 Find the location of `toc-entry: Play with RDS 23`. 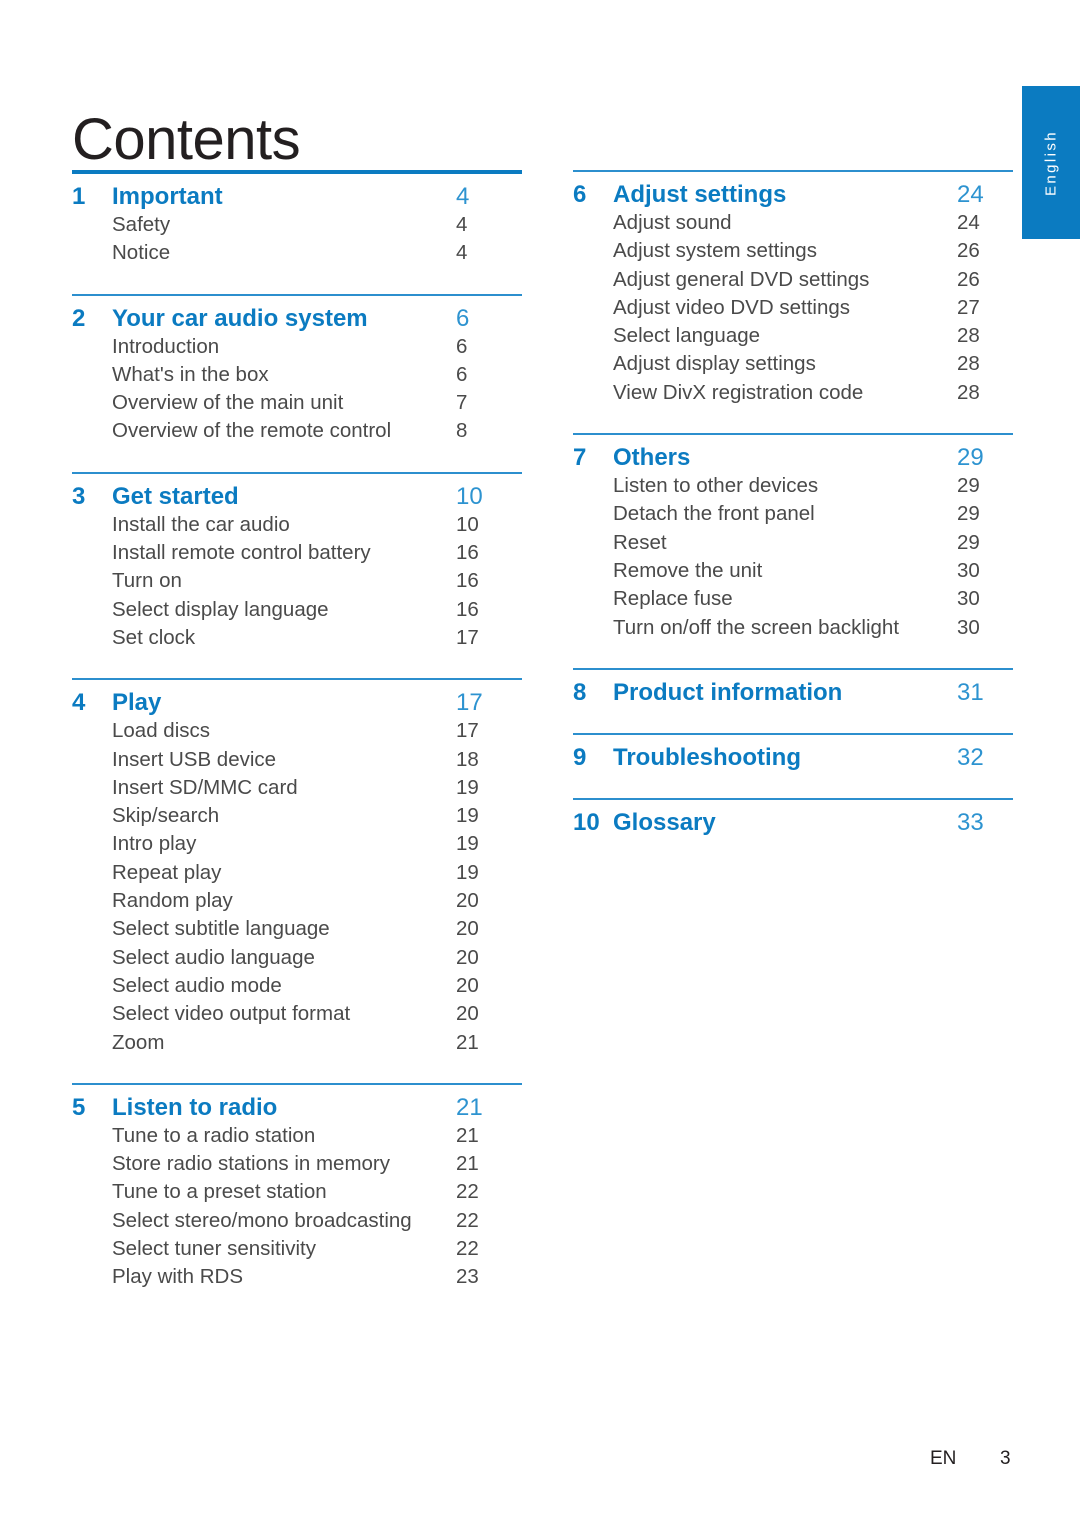

toc-entry: Play with RDS 23 is located at coordinates (297, 1277).